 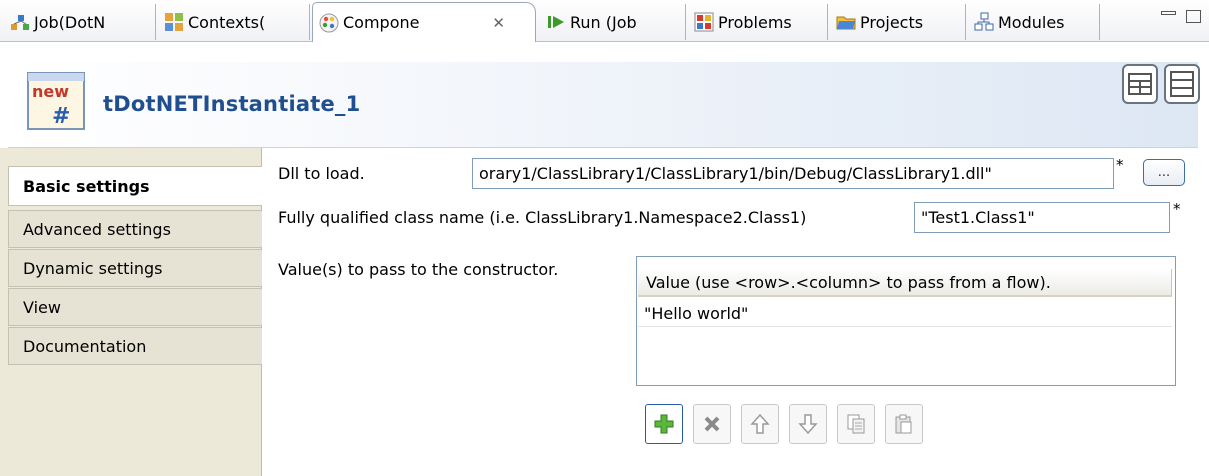 I want to click on copy-icon, so click(x=856, y=424).